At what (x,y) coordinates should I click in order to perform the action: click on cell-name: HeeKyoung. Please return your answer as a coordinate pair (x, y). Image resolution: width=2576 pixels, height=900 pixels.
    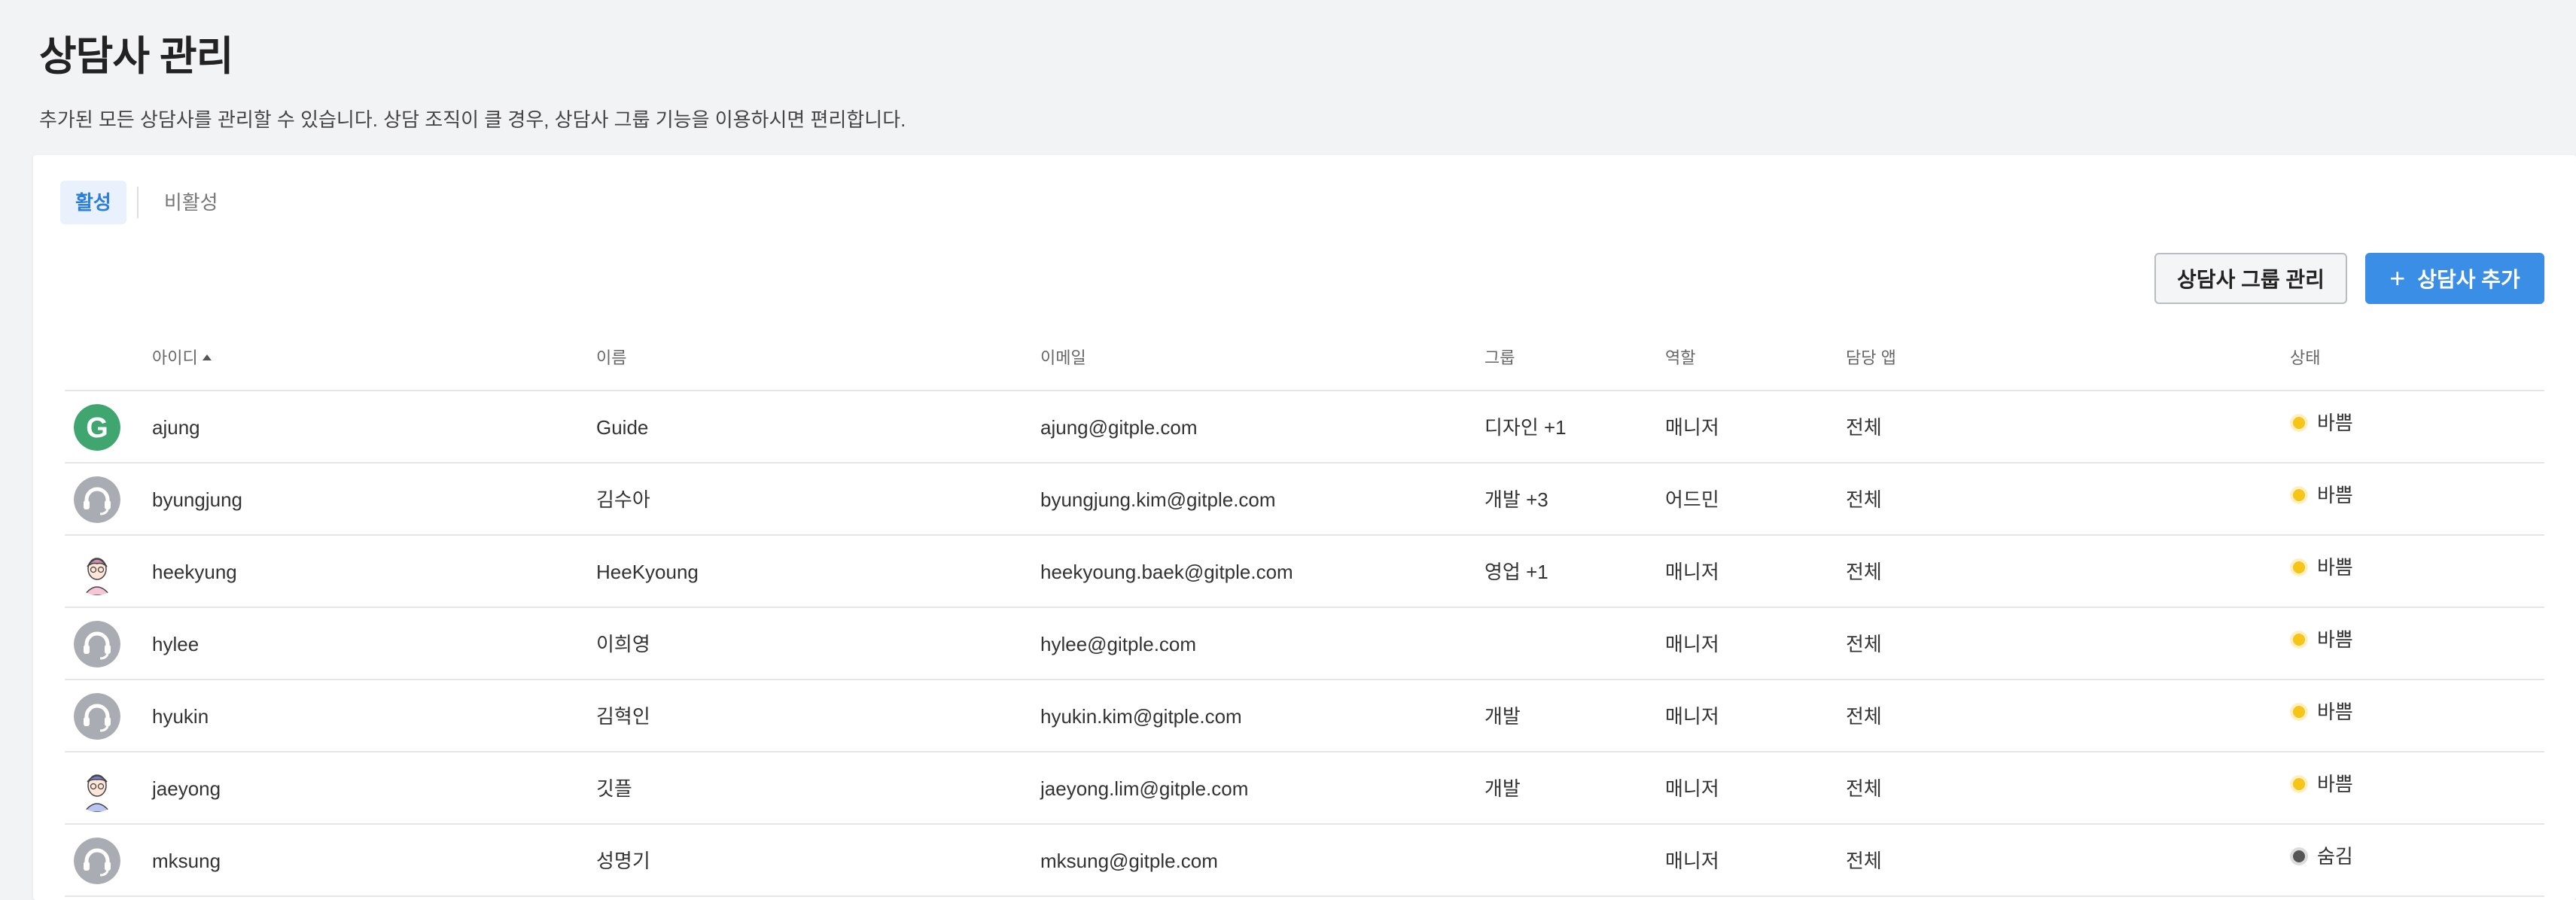
    Looking at the image, I should click on (647, 572).